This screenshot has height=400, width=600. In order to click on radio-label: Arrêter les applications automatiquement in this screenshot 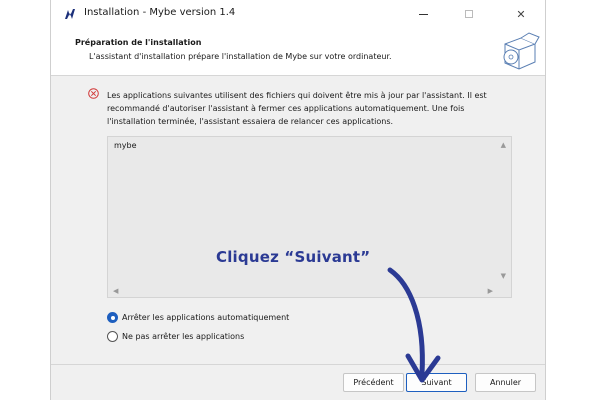, I will do `click(206, 317)`.